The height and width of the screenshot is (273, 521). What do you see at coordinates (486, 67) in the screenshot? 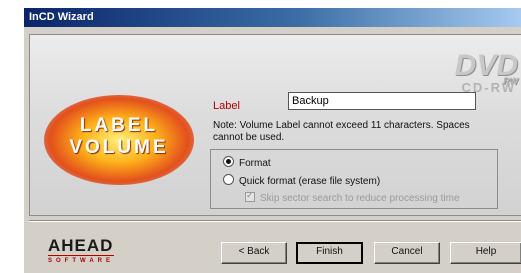
I see `dvd-logo: DVD RW` at bounding box center [486, 67].